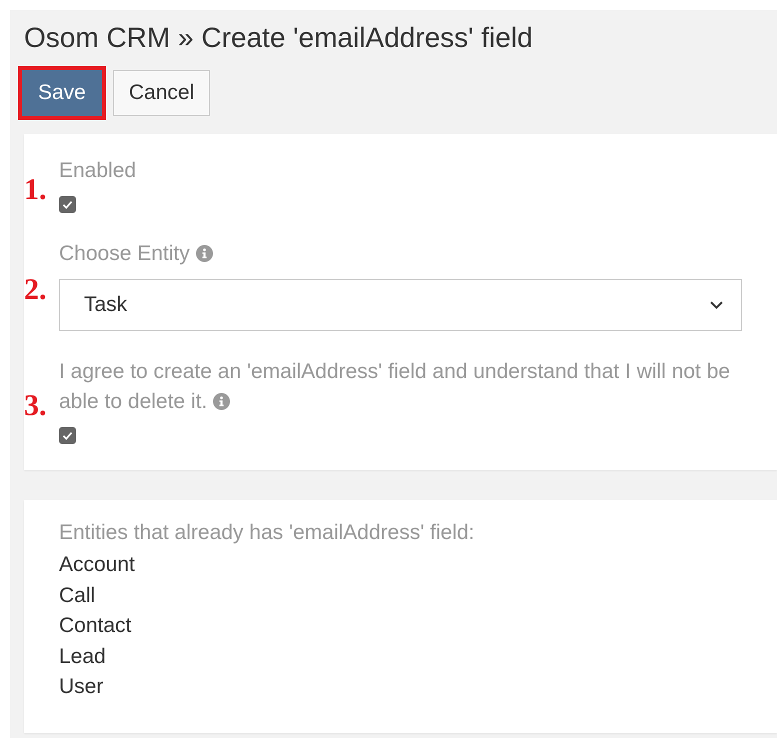  What do you see at coordinates (35, 189) in the screenshot?
I see `annotation-number: 1.` at bounding box center [35, 189].